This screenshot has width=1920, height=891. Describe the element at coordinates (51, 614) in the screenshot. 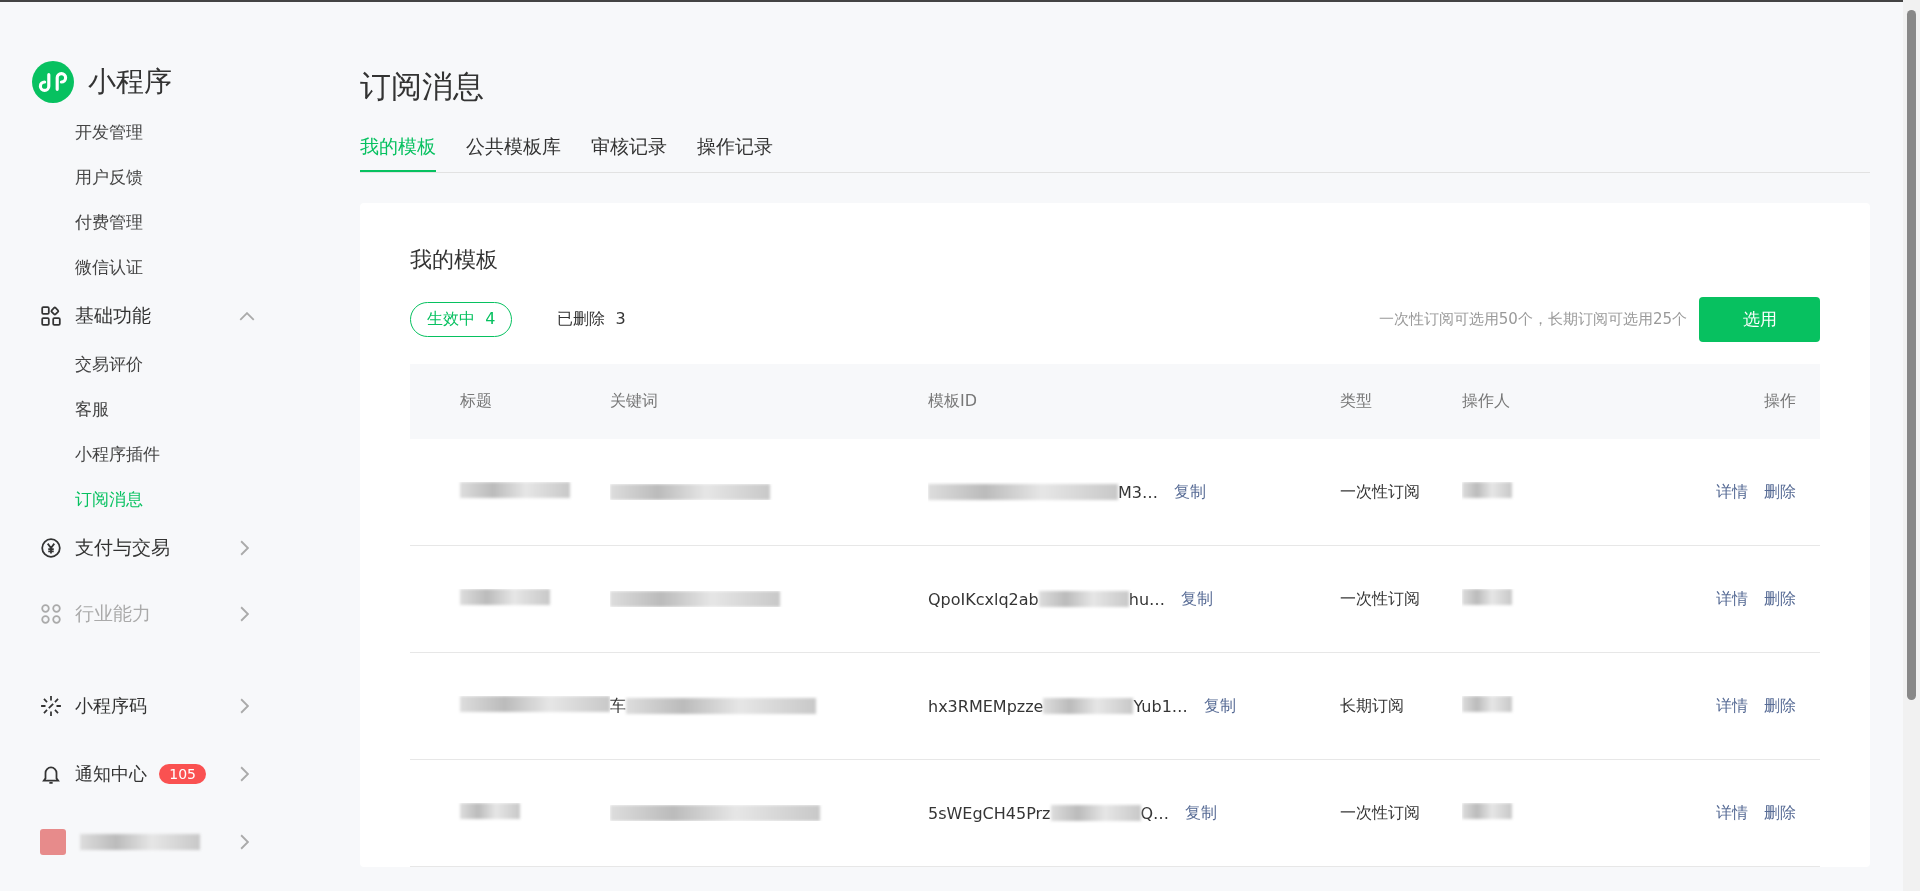

I see `molecule-icon` at that location.